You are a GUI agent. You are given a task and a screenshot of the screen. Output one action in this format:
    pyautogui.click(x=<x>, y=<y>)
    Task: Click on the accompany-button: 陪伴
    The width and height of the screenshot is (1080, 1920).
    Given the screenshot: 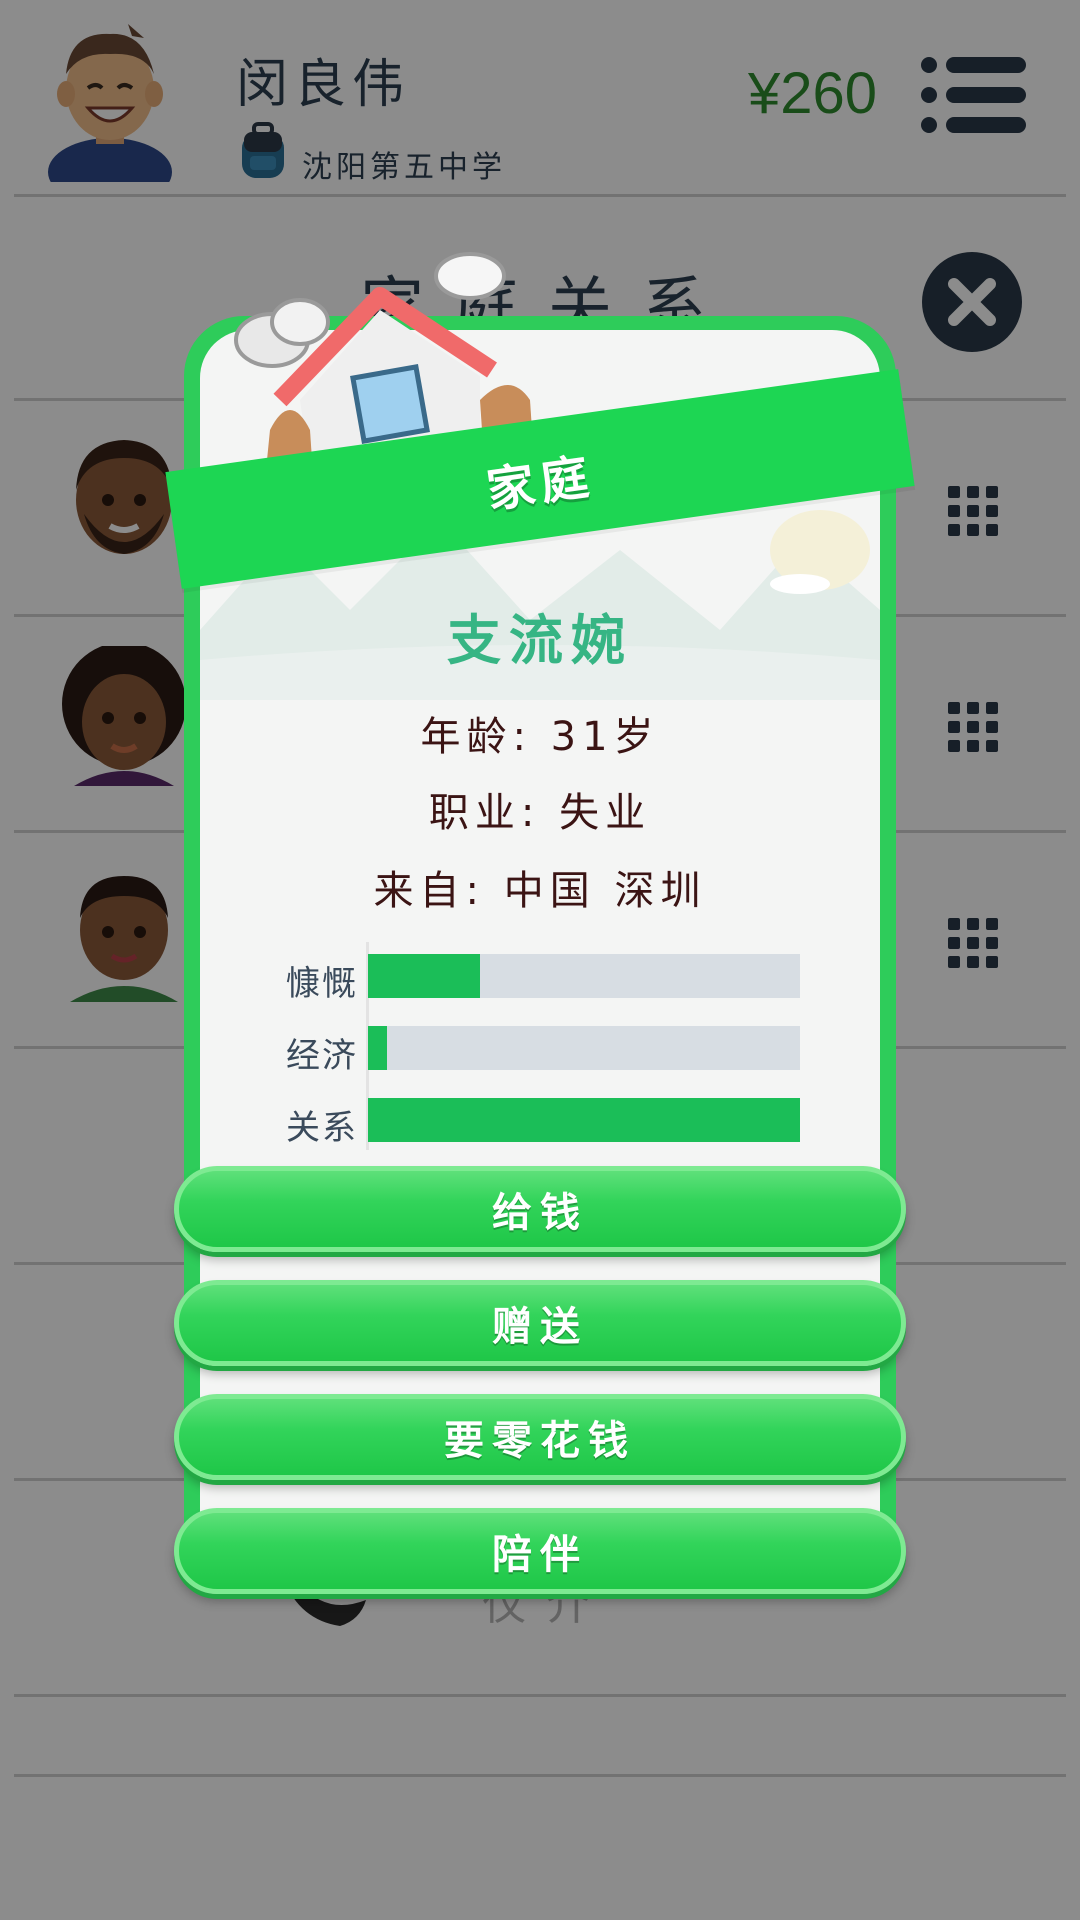 What is the action you would take?
    pyautogui.click(x=540, y=1551)
    